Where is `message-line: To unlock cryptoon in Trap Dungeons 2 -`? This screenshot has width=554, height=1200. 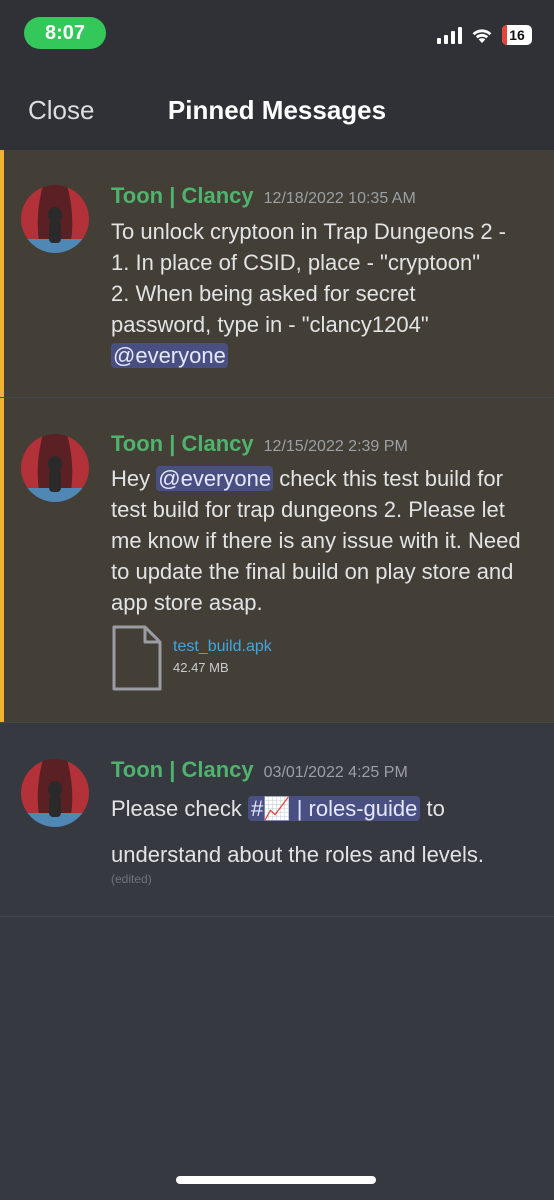
message-line: To unlock cryptoon in Trap Dungeons 2 - is located at coordinates (309, 231).